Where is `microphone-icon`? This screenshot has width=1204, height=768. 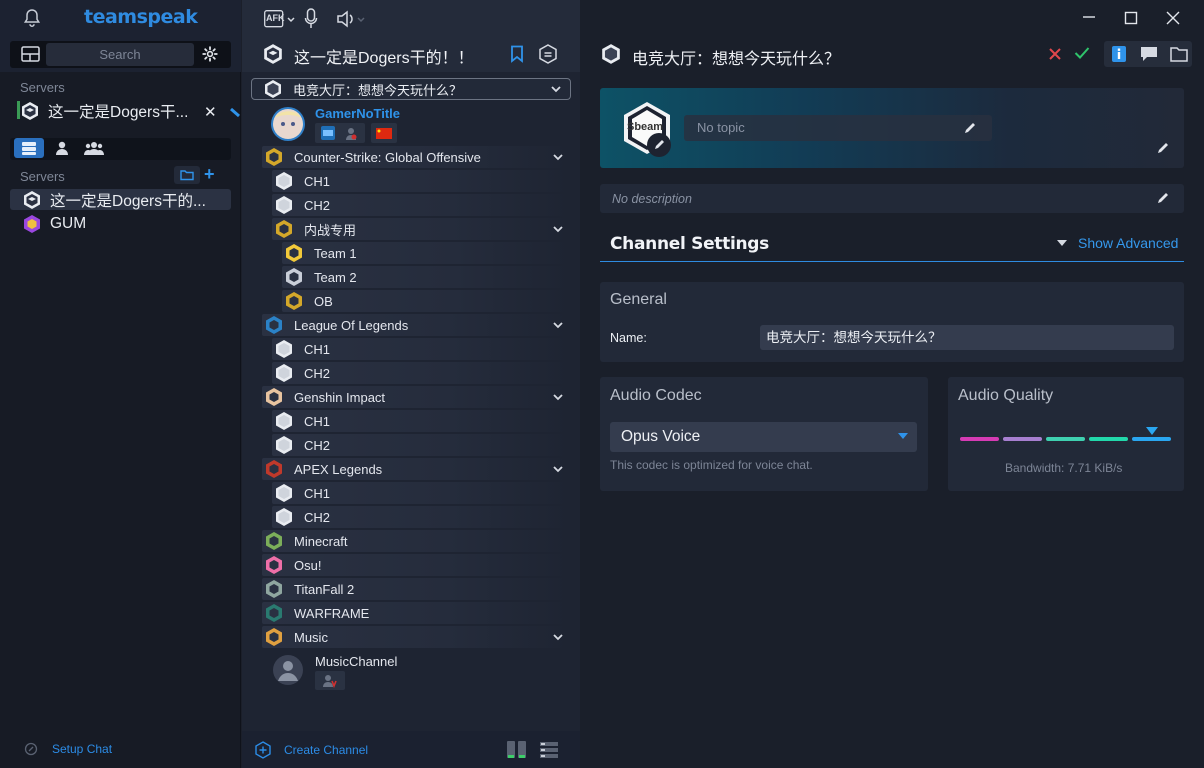 microphone-icon is located at coordinates (311, 19).